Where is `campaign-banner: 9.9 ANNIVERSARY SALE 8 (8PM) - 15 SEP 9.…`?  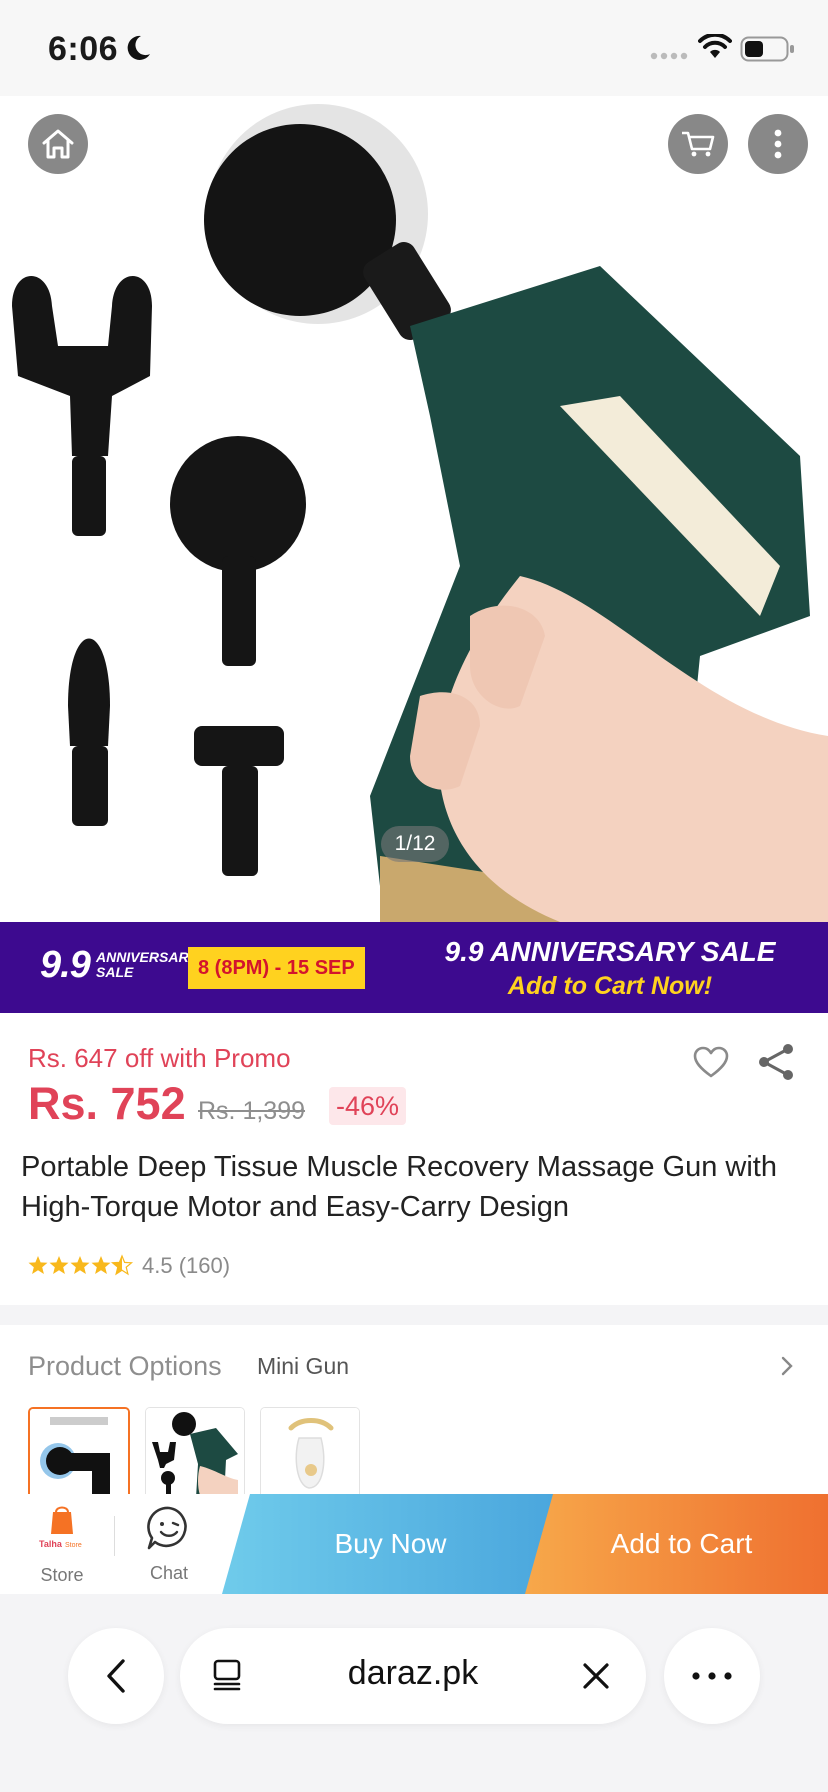 campaign-banner: 9.9 ANNIVERSARY SALE 8 (8PM) - 15 SEP 9.… is located at coordinates (414, 967).